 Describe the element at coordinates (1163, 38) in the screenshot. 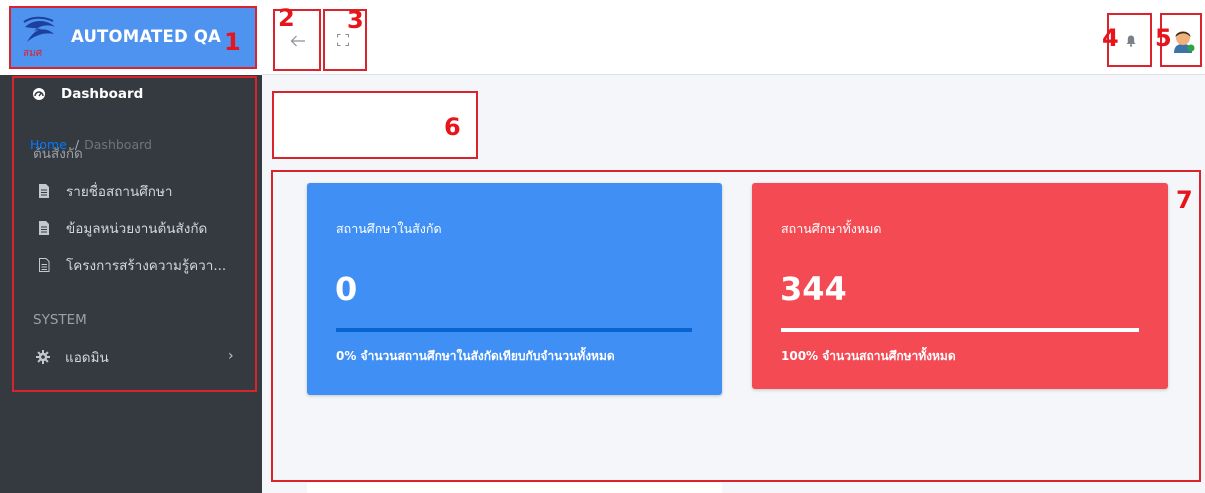

I see `annotation-number-5: 5` at that location.